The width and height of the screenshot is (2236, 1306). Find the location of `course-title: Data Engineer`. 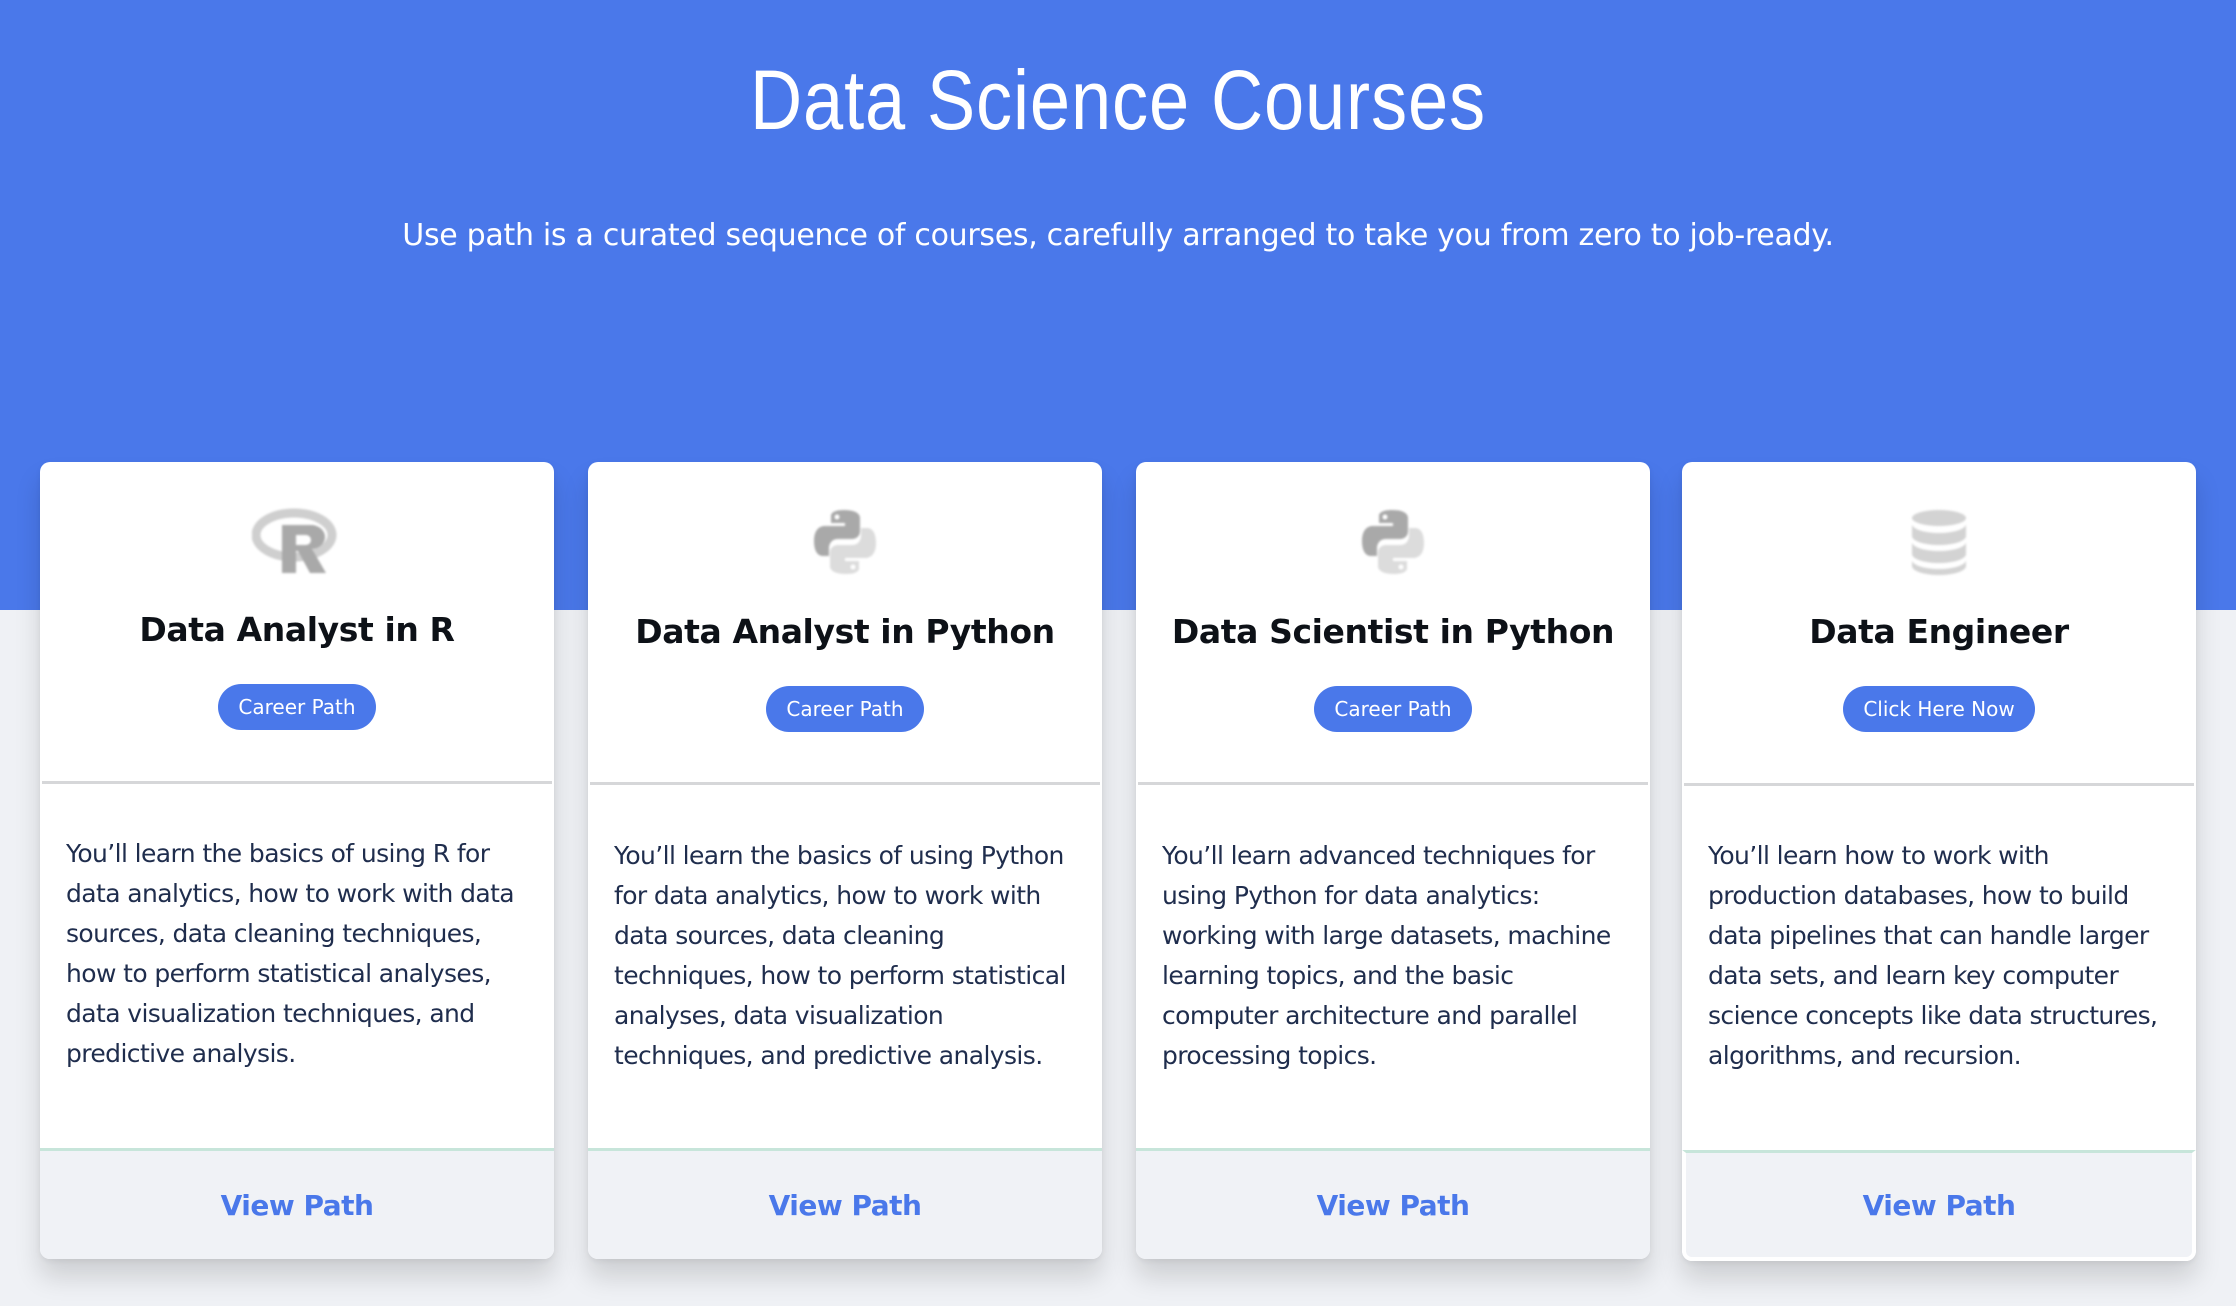

course-title: Data Engineer is located at coordinates (1939, 631).